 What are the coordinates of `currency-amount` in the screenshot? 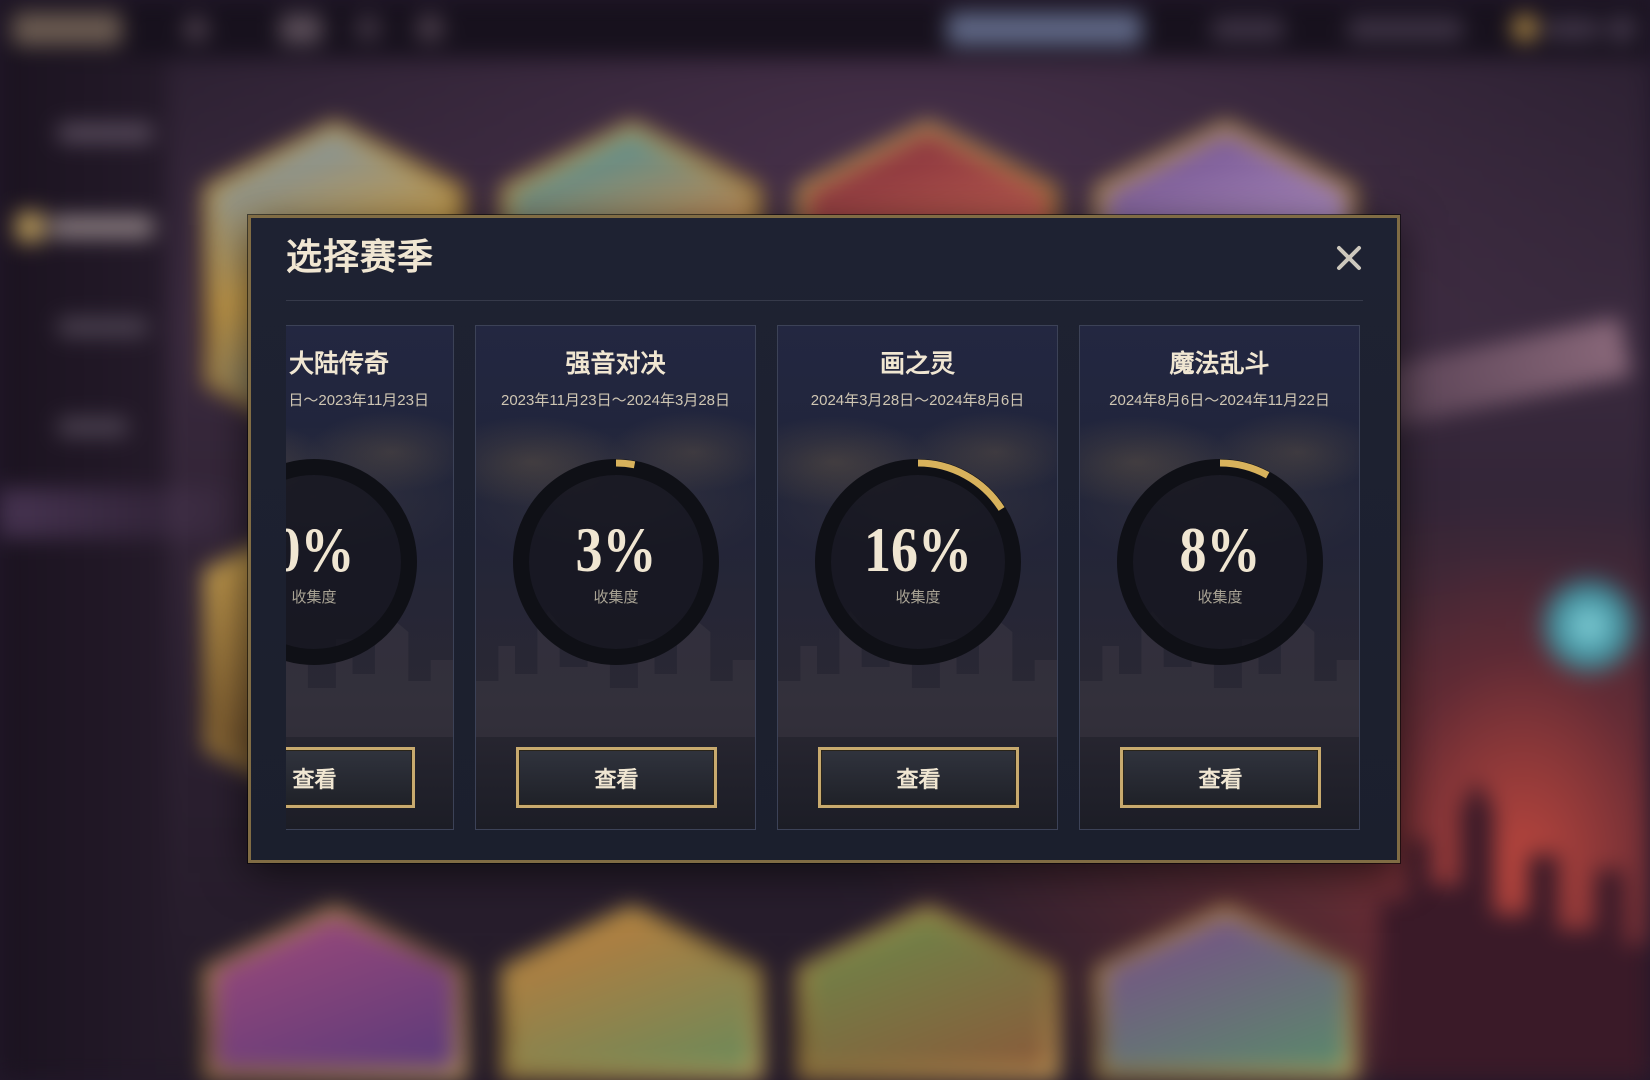 It's located at (1572, 29).